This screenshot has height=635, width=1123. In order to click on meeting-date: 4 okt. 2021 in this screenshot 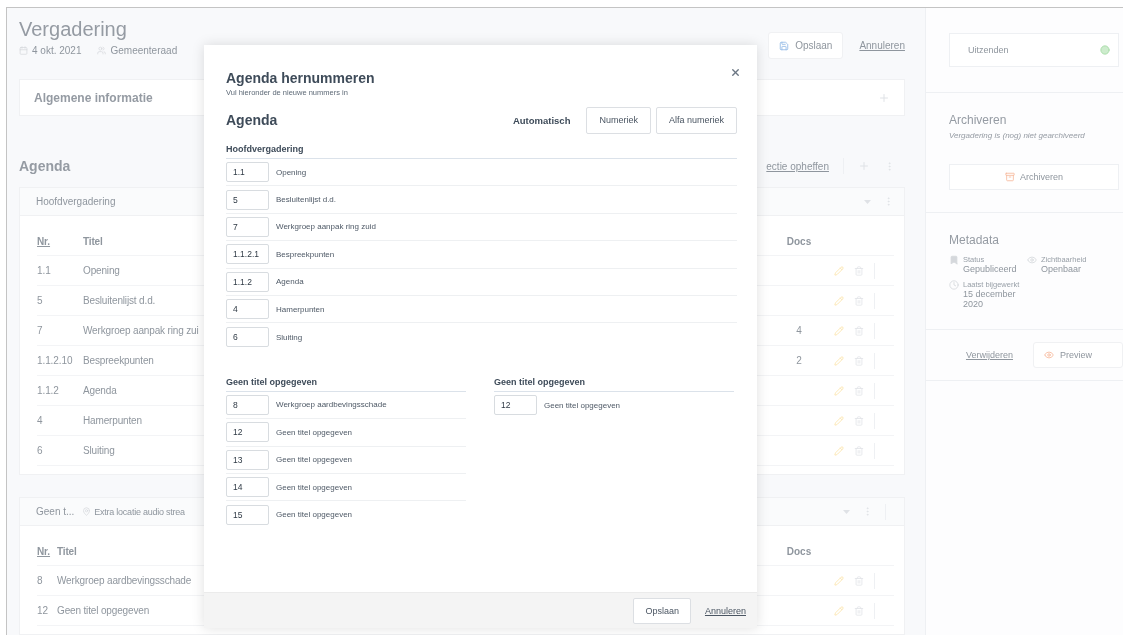, I will do `click(57, 50)`.